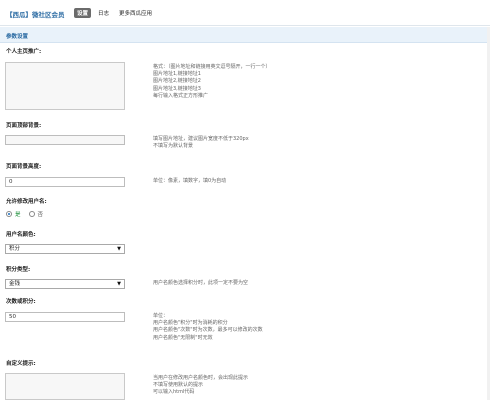 This screenshot has width=490, height=400. Describe the element at coordinates (17, 37) in the screenshot. I see `section-title: 参数设置` at that location.